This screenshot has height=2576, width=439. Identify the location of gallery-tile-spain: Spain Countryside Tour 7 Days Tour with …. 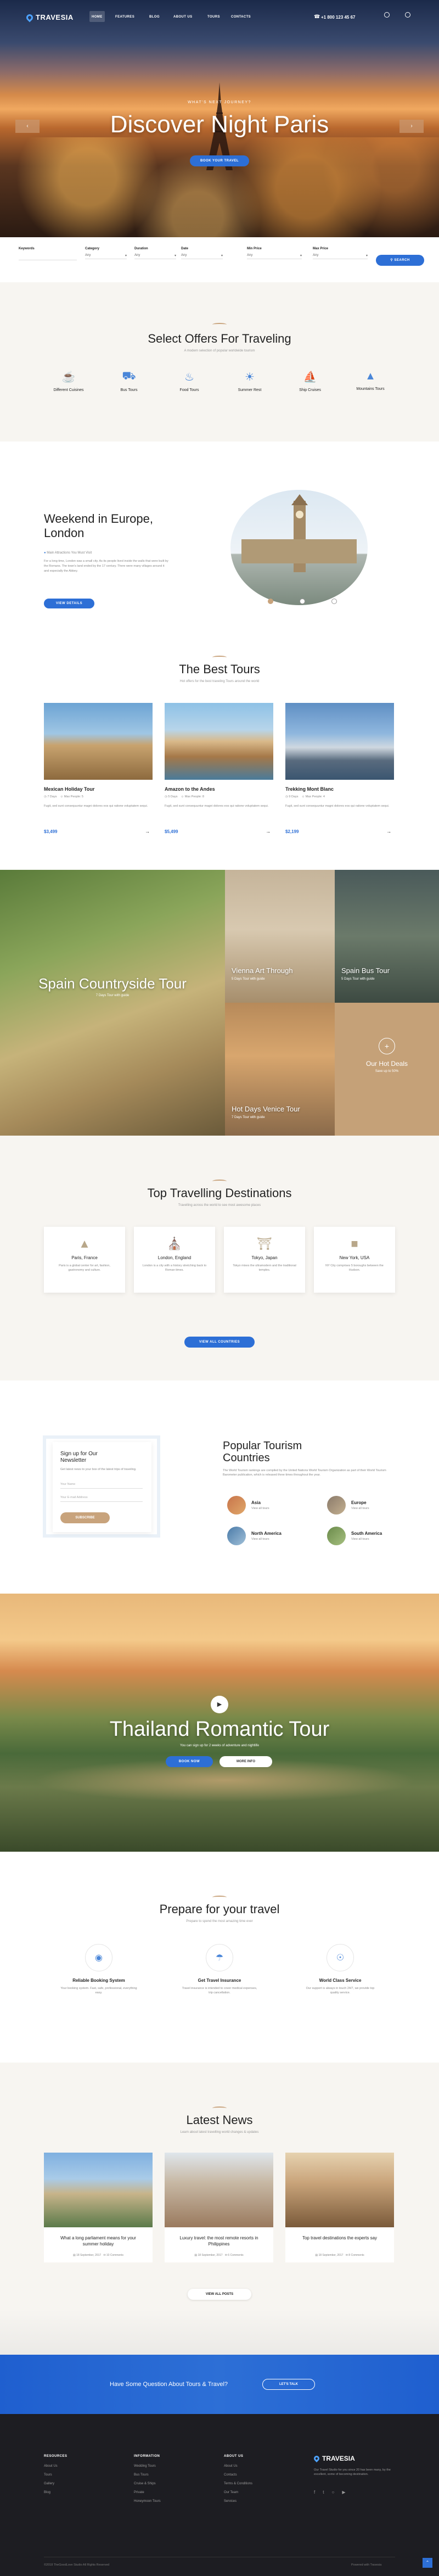
(112, 1003).